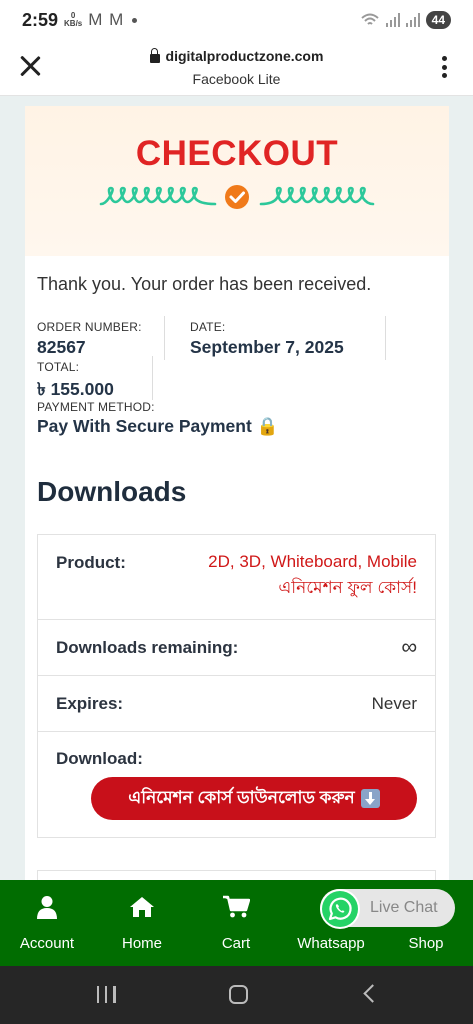  I want to click on system-navigation-bar, so click(236, 995).